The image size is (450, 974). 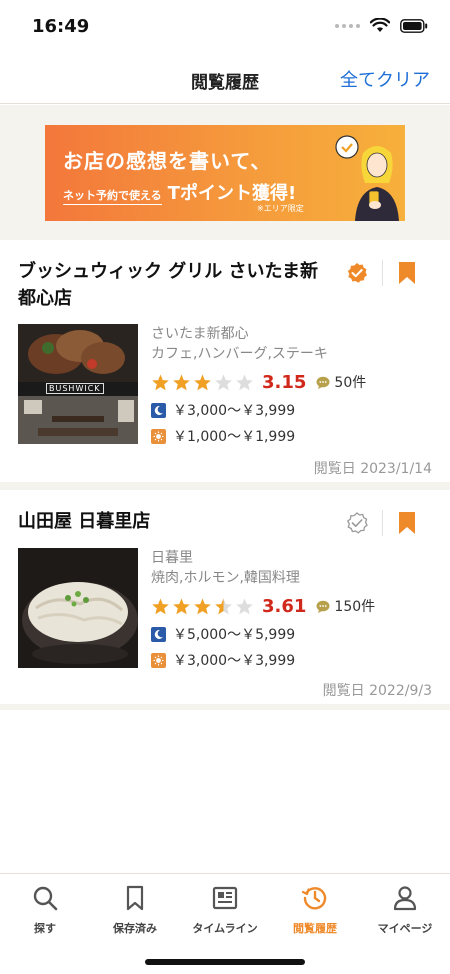 I want to click on lunch-price: ￥3,000～￥3,999, so click(x=234, y=661).